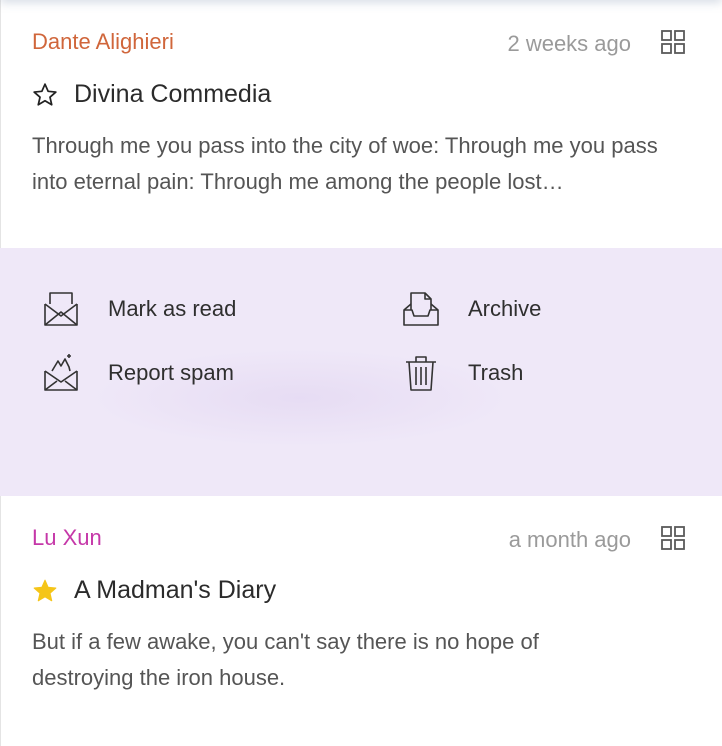 This screenshot has width=722, height=746. Describe the element at coordinates (175, 590) in the screenshot. I see `message-title: A Madman's Diary` at that location.